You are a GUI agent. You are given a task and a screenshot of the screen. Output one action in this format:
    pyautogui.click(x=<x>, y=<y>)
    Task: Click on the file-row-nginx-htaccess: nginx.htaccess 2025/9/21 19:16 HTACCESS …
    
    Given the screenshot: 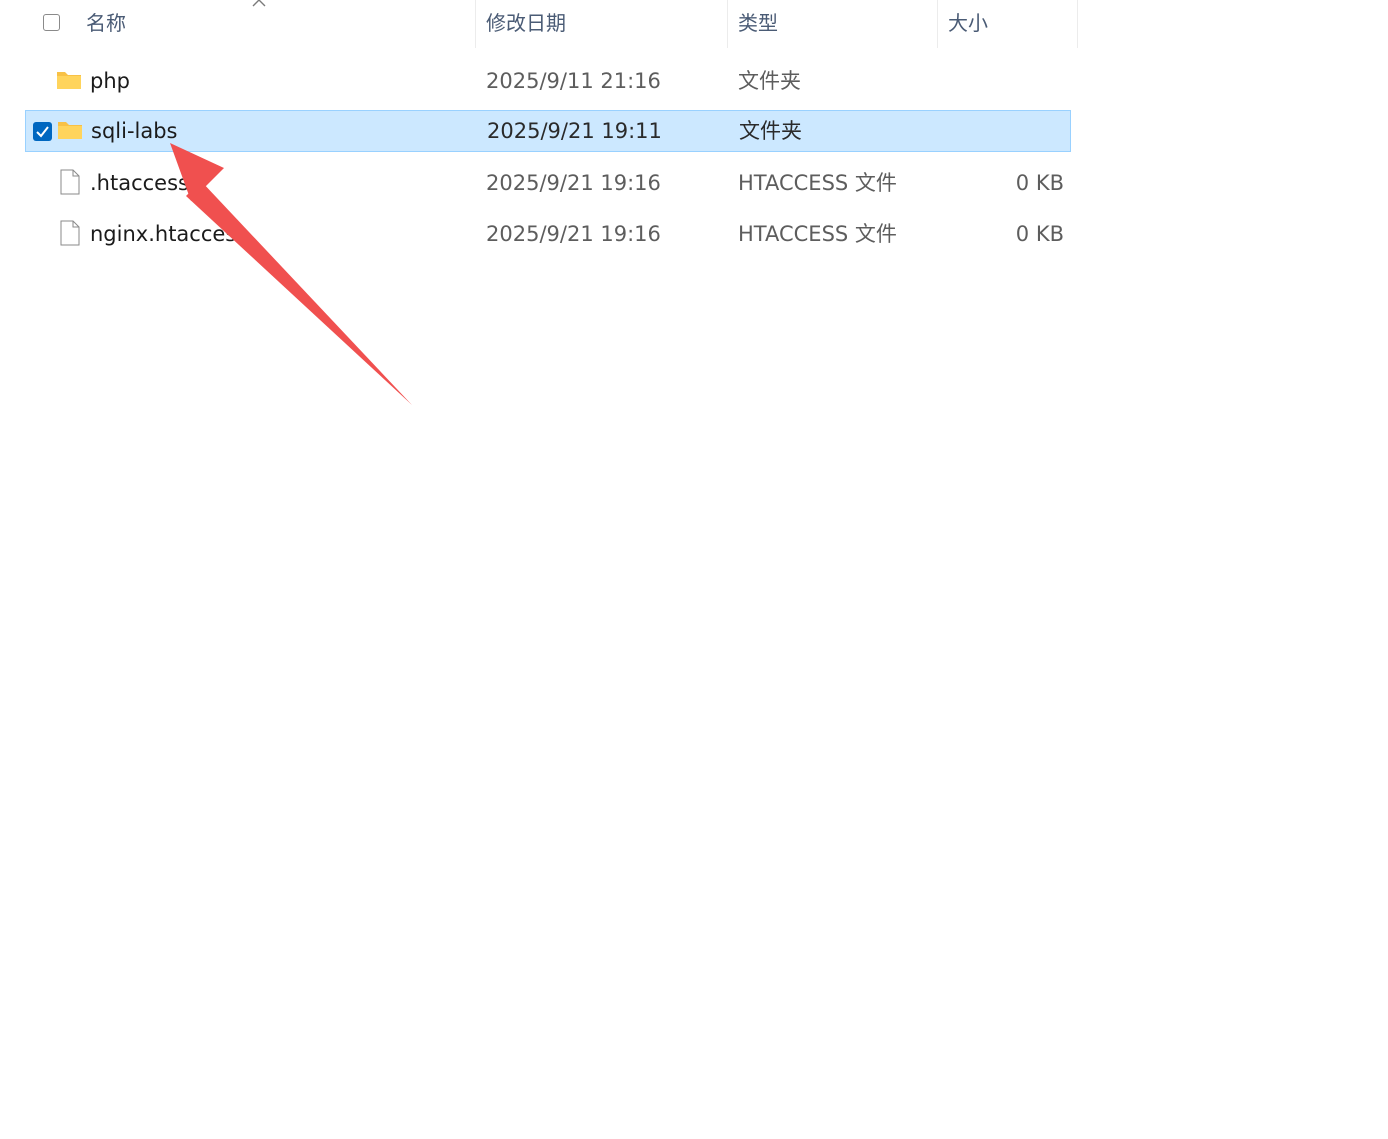 What is the action you would take?
    pyautogui.click(x=548, y=234)
    